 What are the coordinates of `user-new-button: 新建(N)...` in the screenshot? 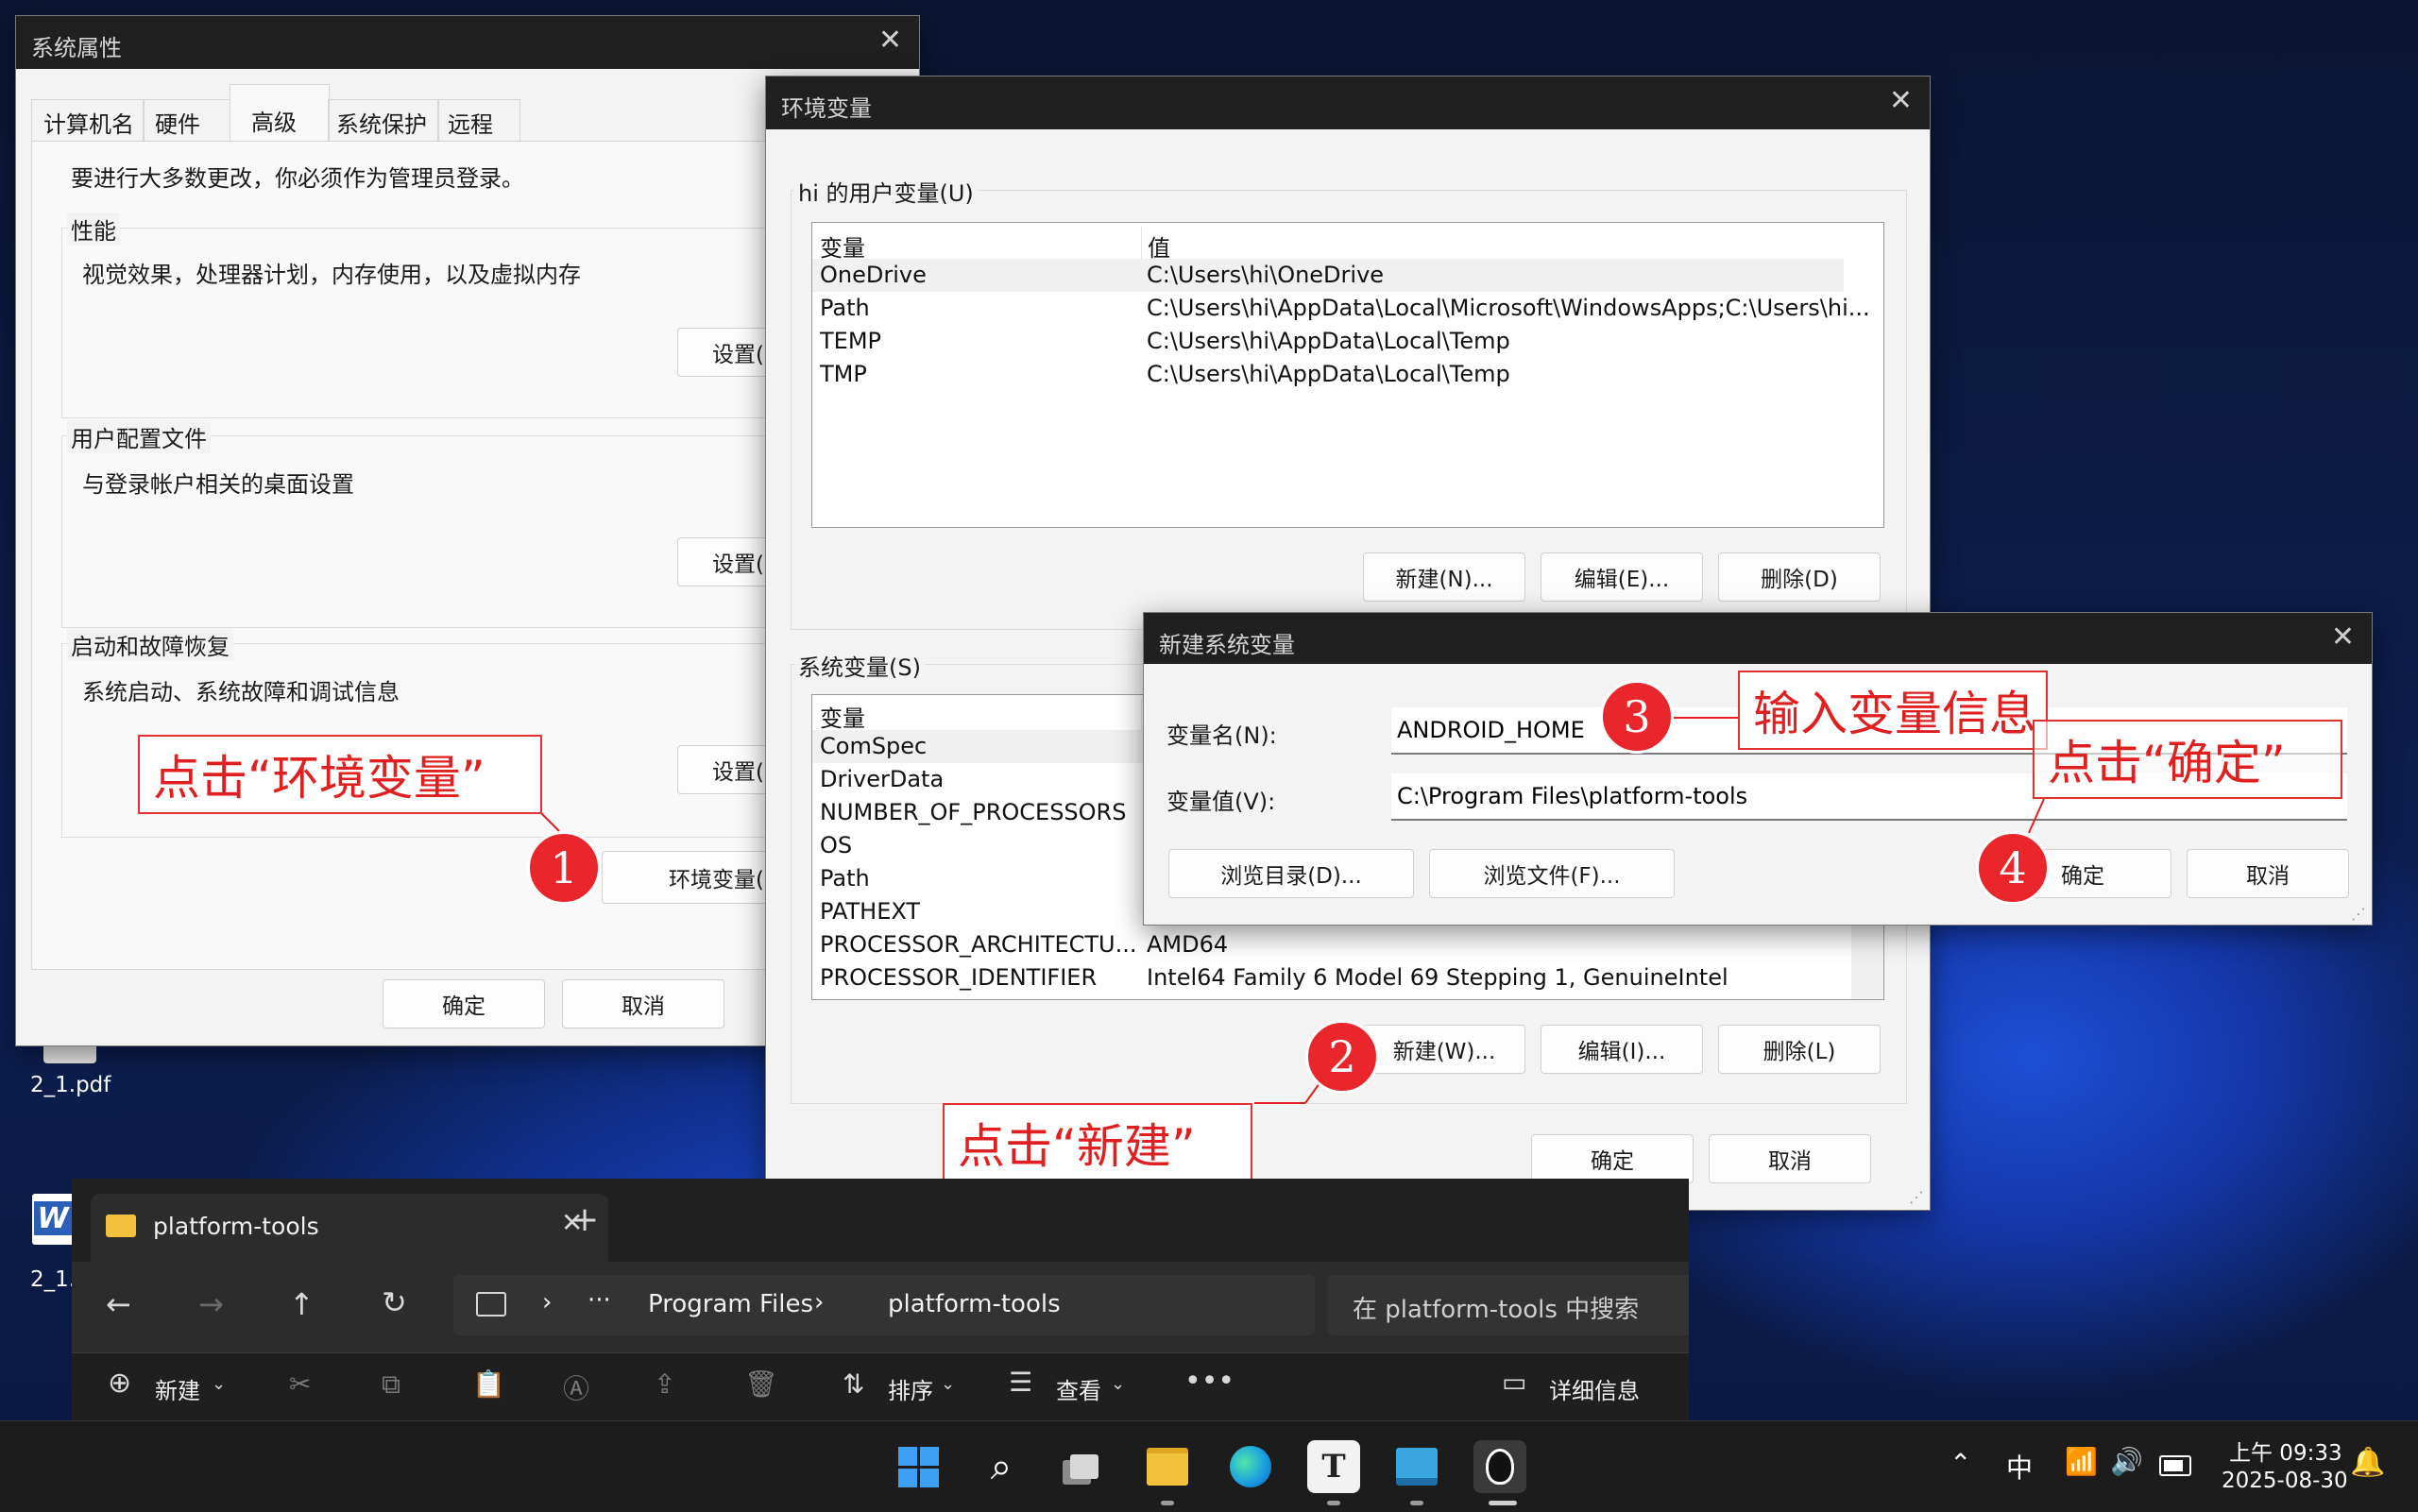 It's located at (1444, 577).